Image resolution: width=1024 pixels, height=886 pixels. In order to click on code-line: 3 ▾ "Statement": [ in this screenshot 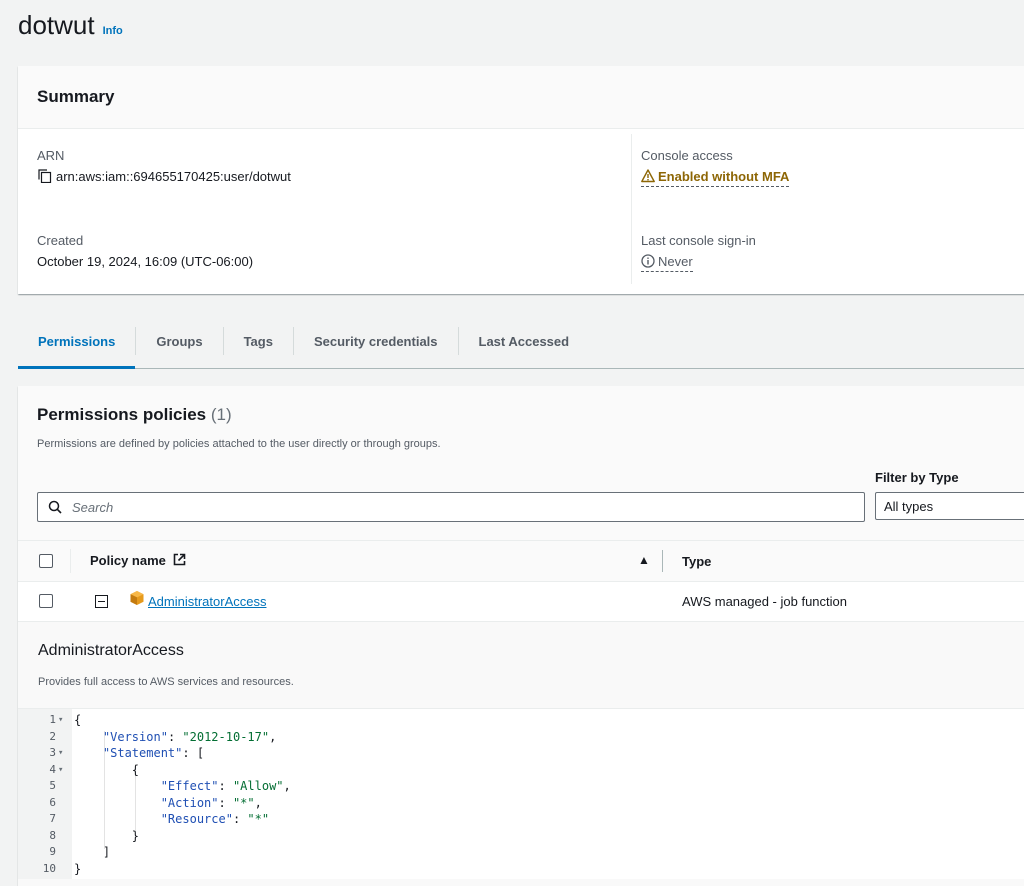, I will do `click(521, 753)`.